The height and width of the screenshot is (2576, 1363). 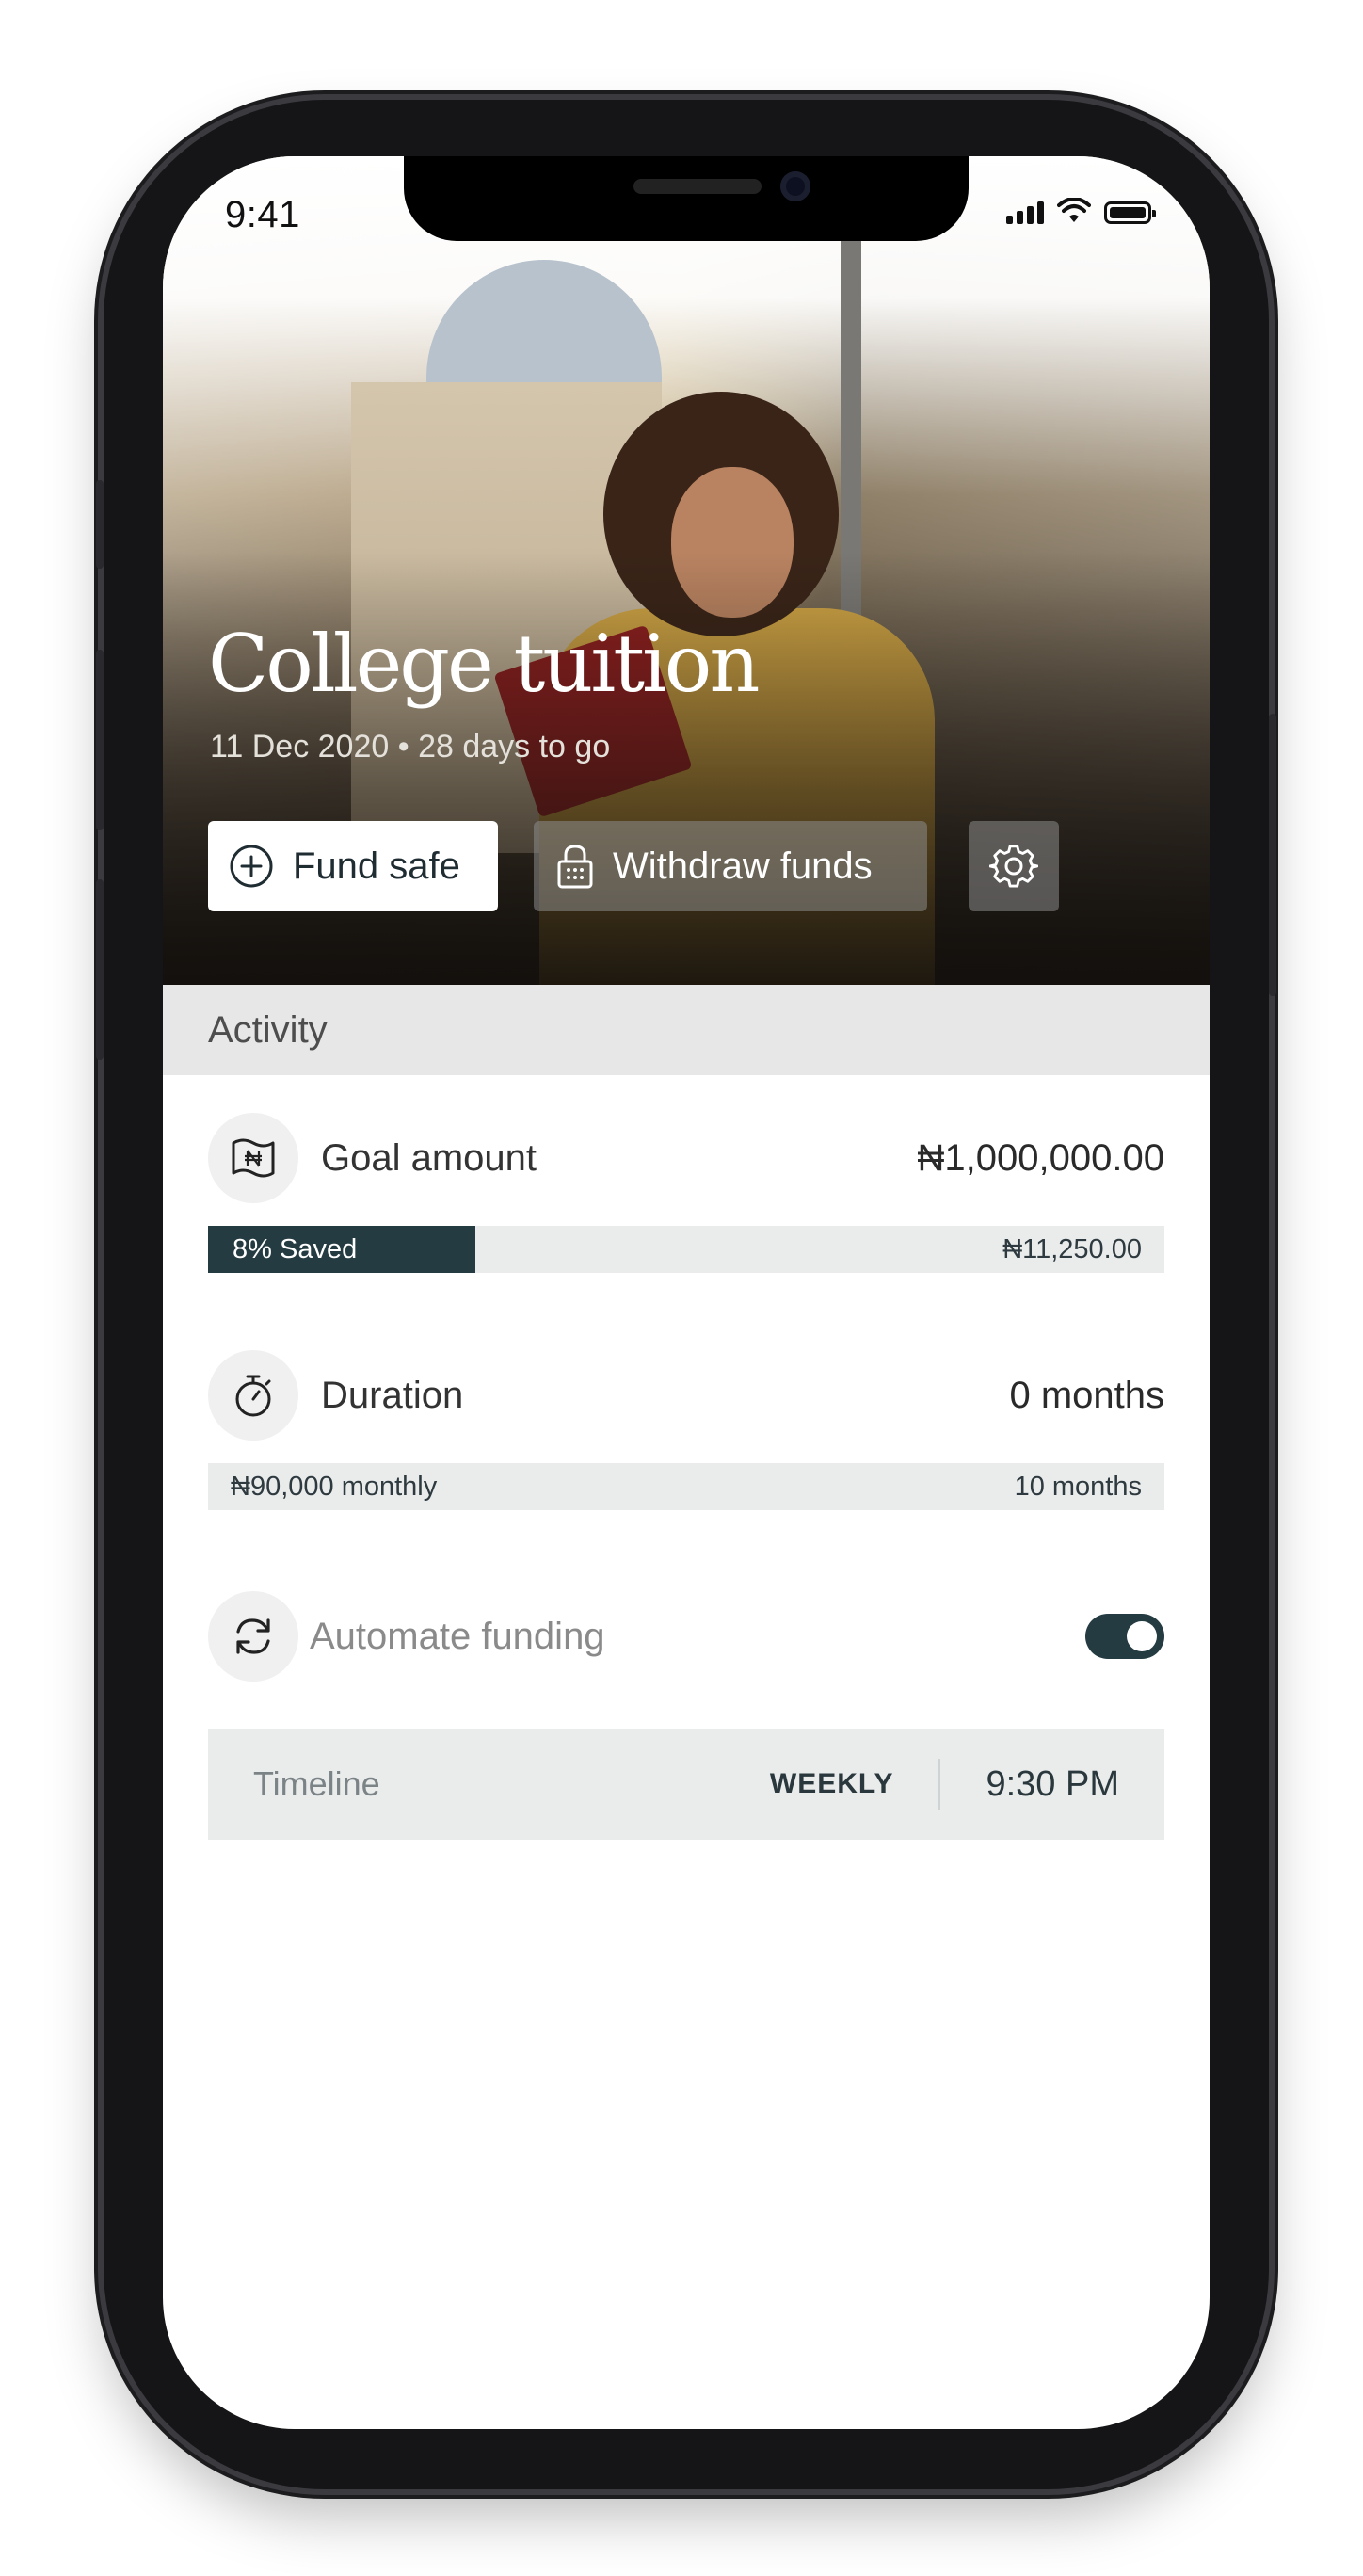 What do you see at coordinates (335, 1486) in the screenshot?
I see `monthly-amount: ₦90,000 monthly` at bounding box center [335, 1486].